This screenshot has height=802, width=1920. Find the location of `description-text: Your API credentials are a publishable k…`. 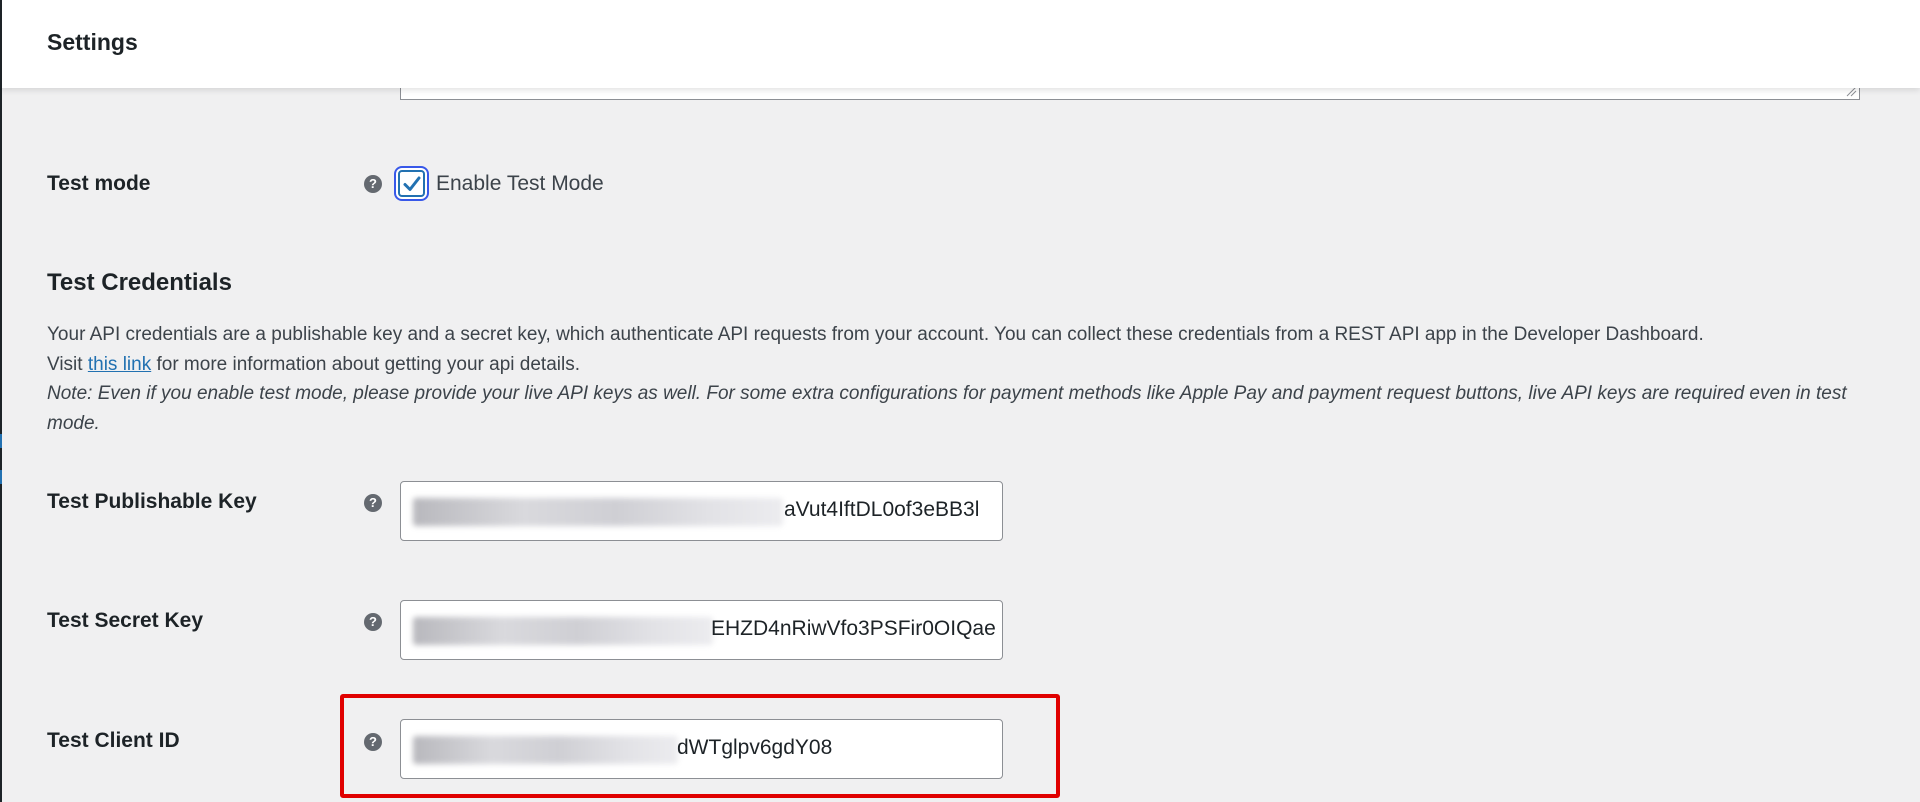

description-text: Your API credentials are a publishable k… is located at coordinates (875, 334).